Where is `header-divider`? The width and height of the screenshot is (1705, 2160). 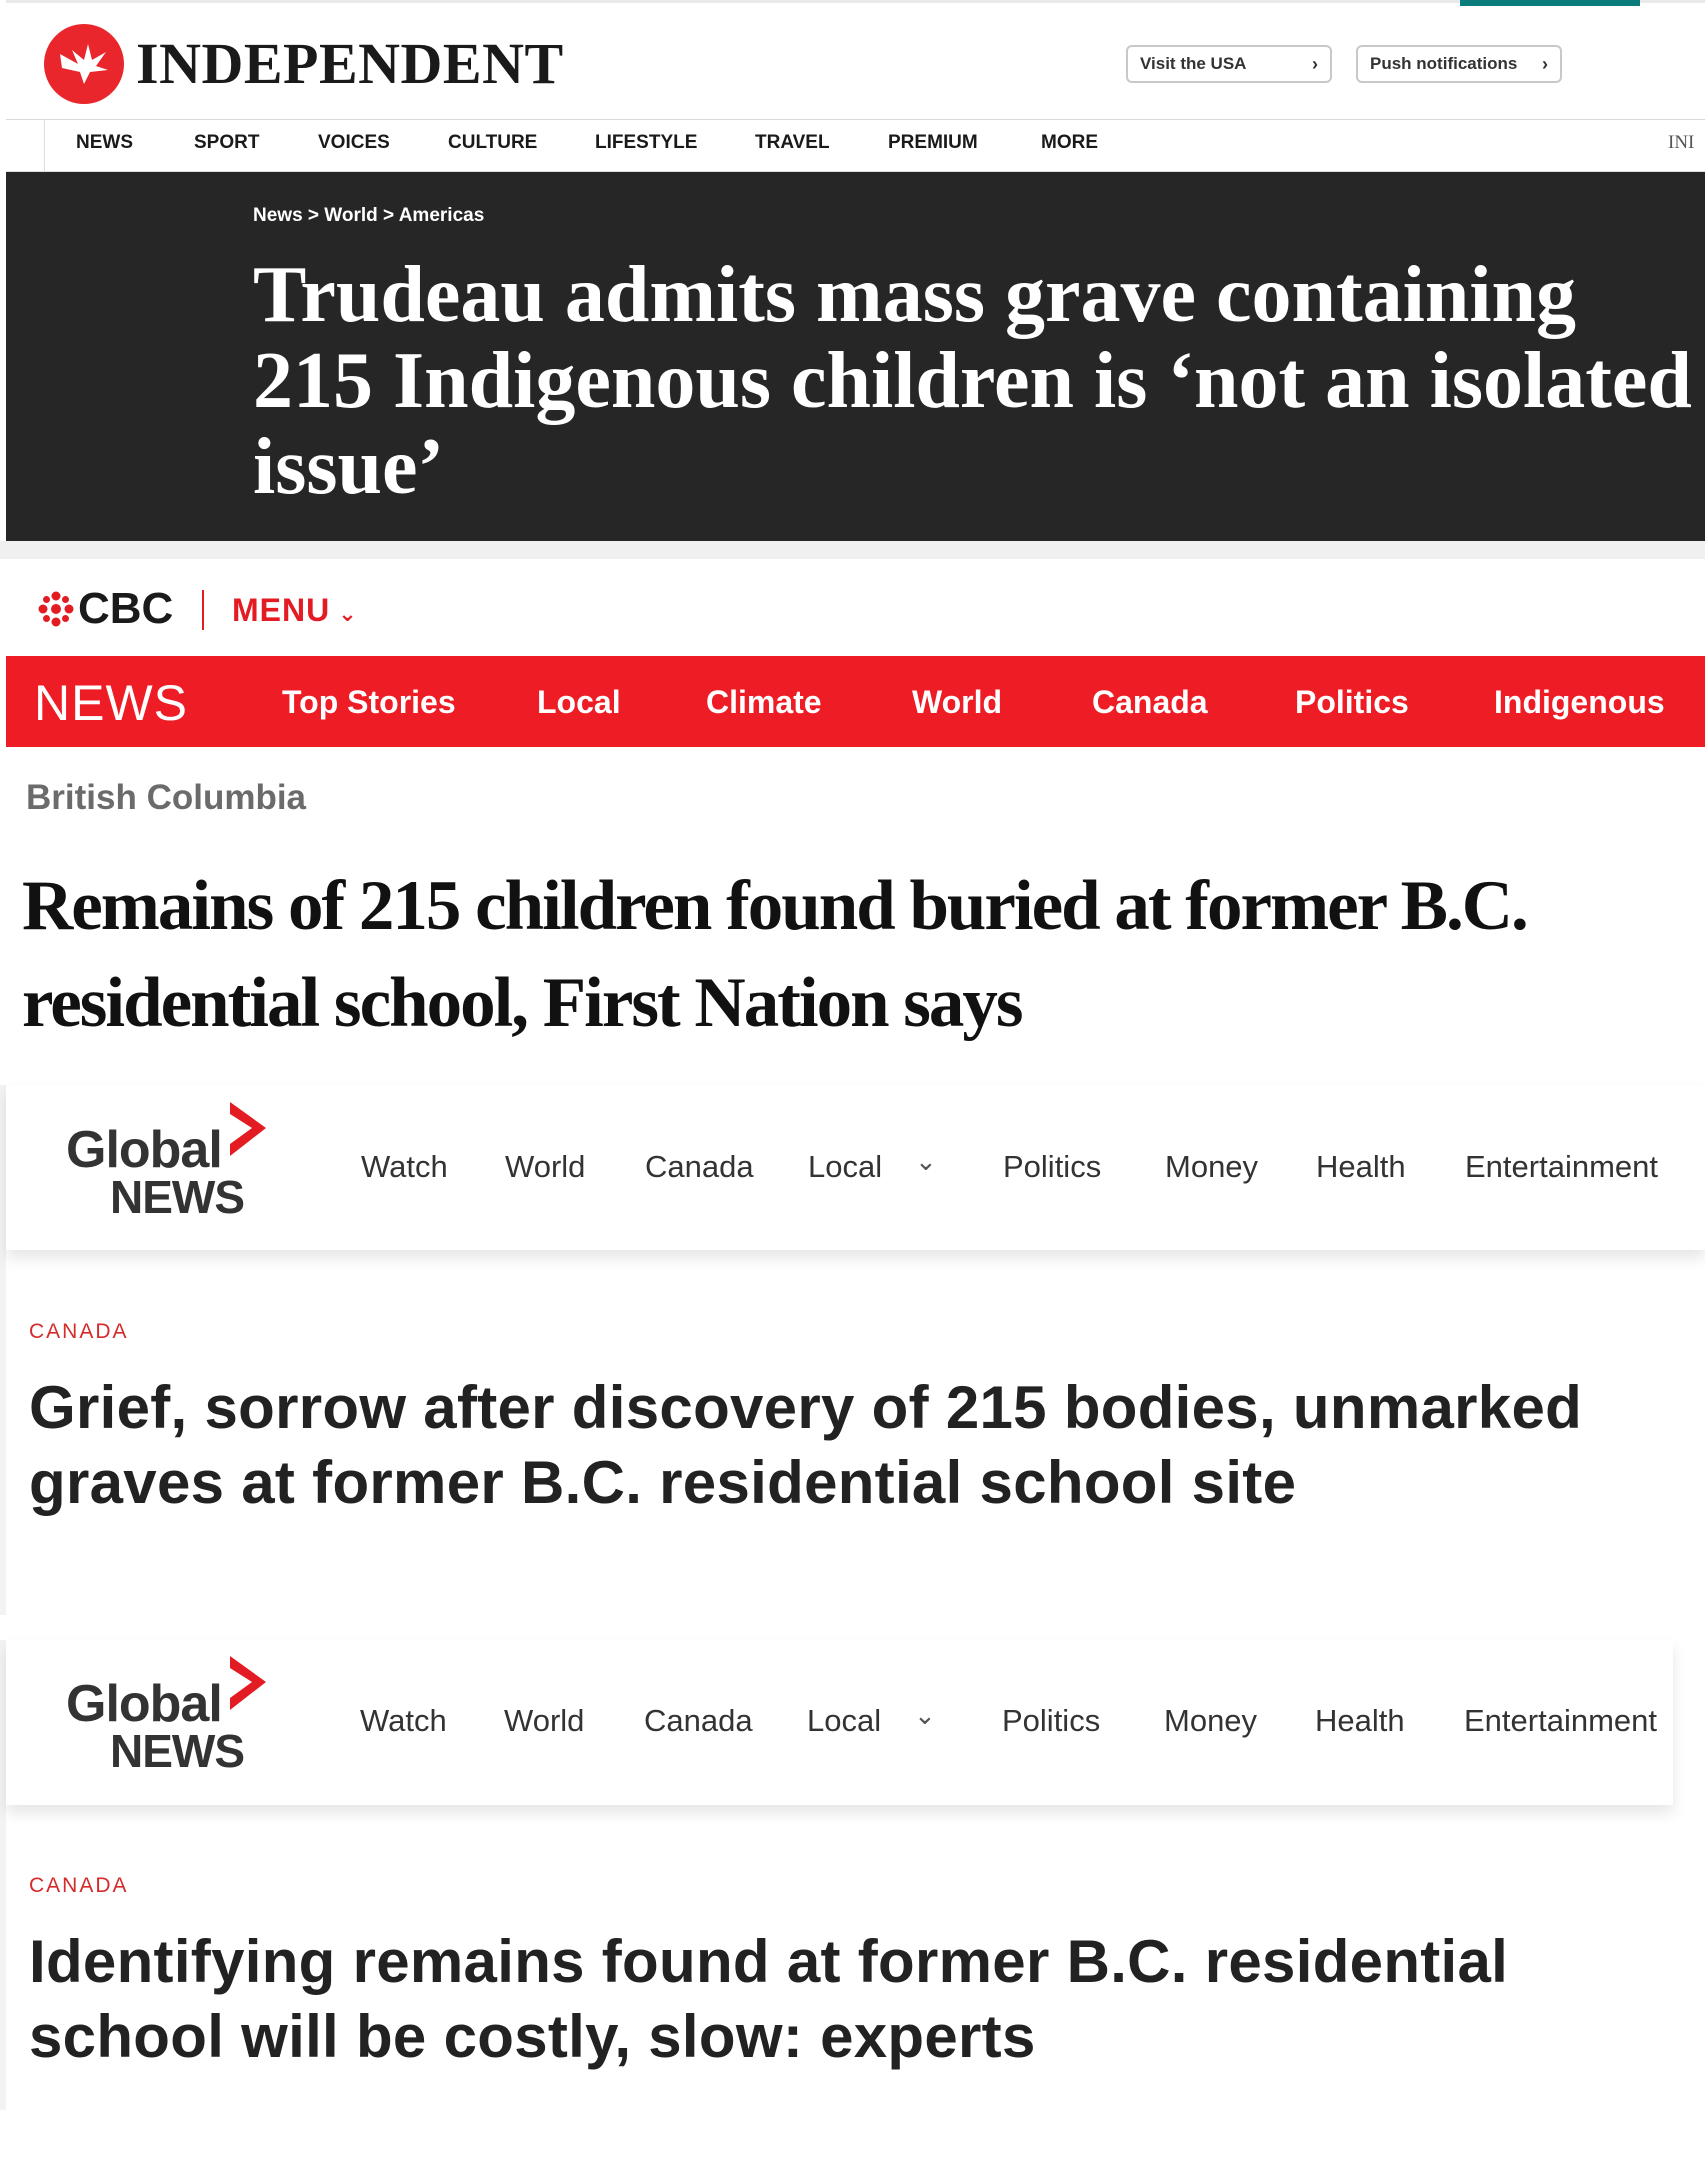
header-divider is located at coordinates (203, 610).